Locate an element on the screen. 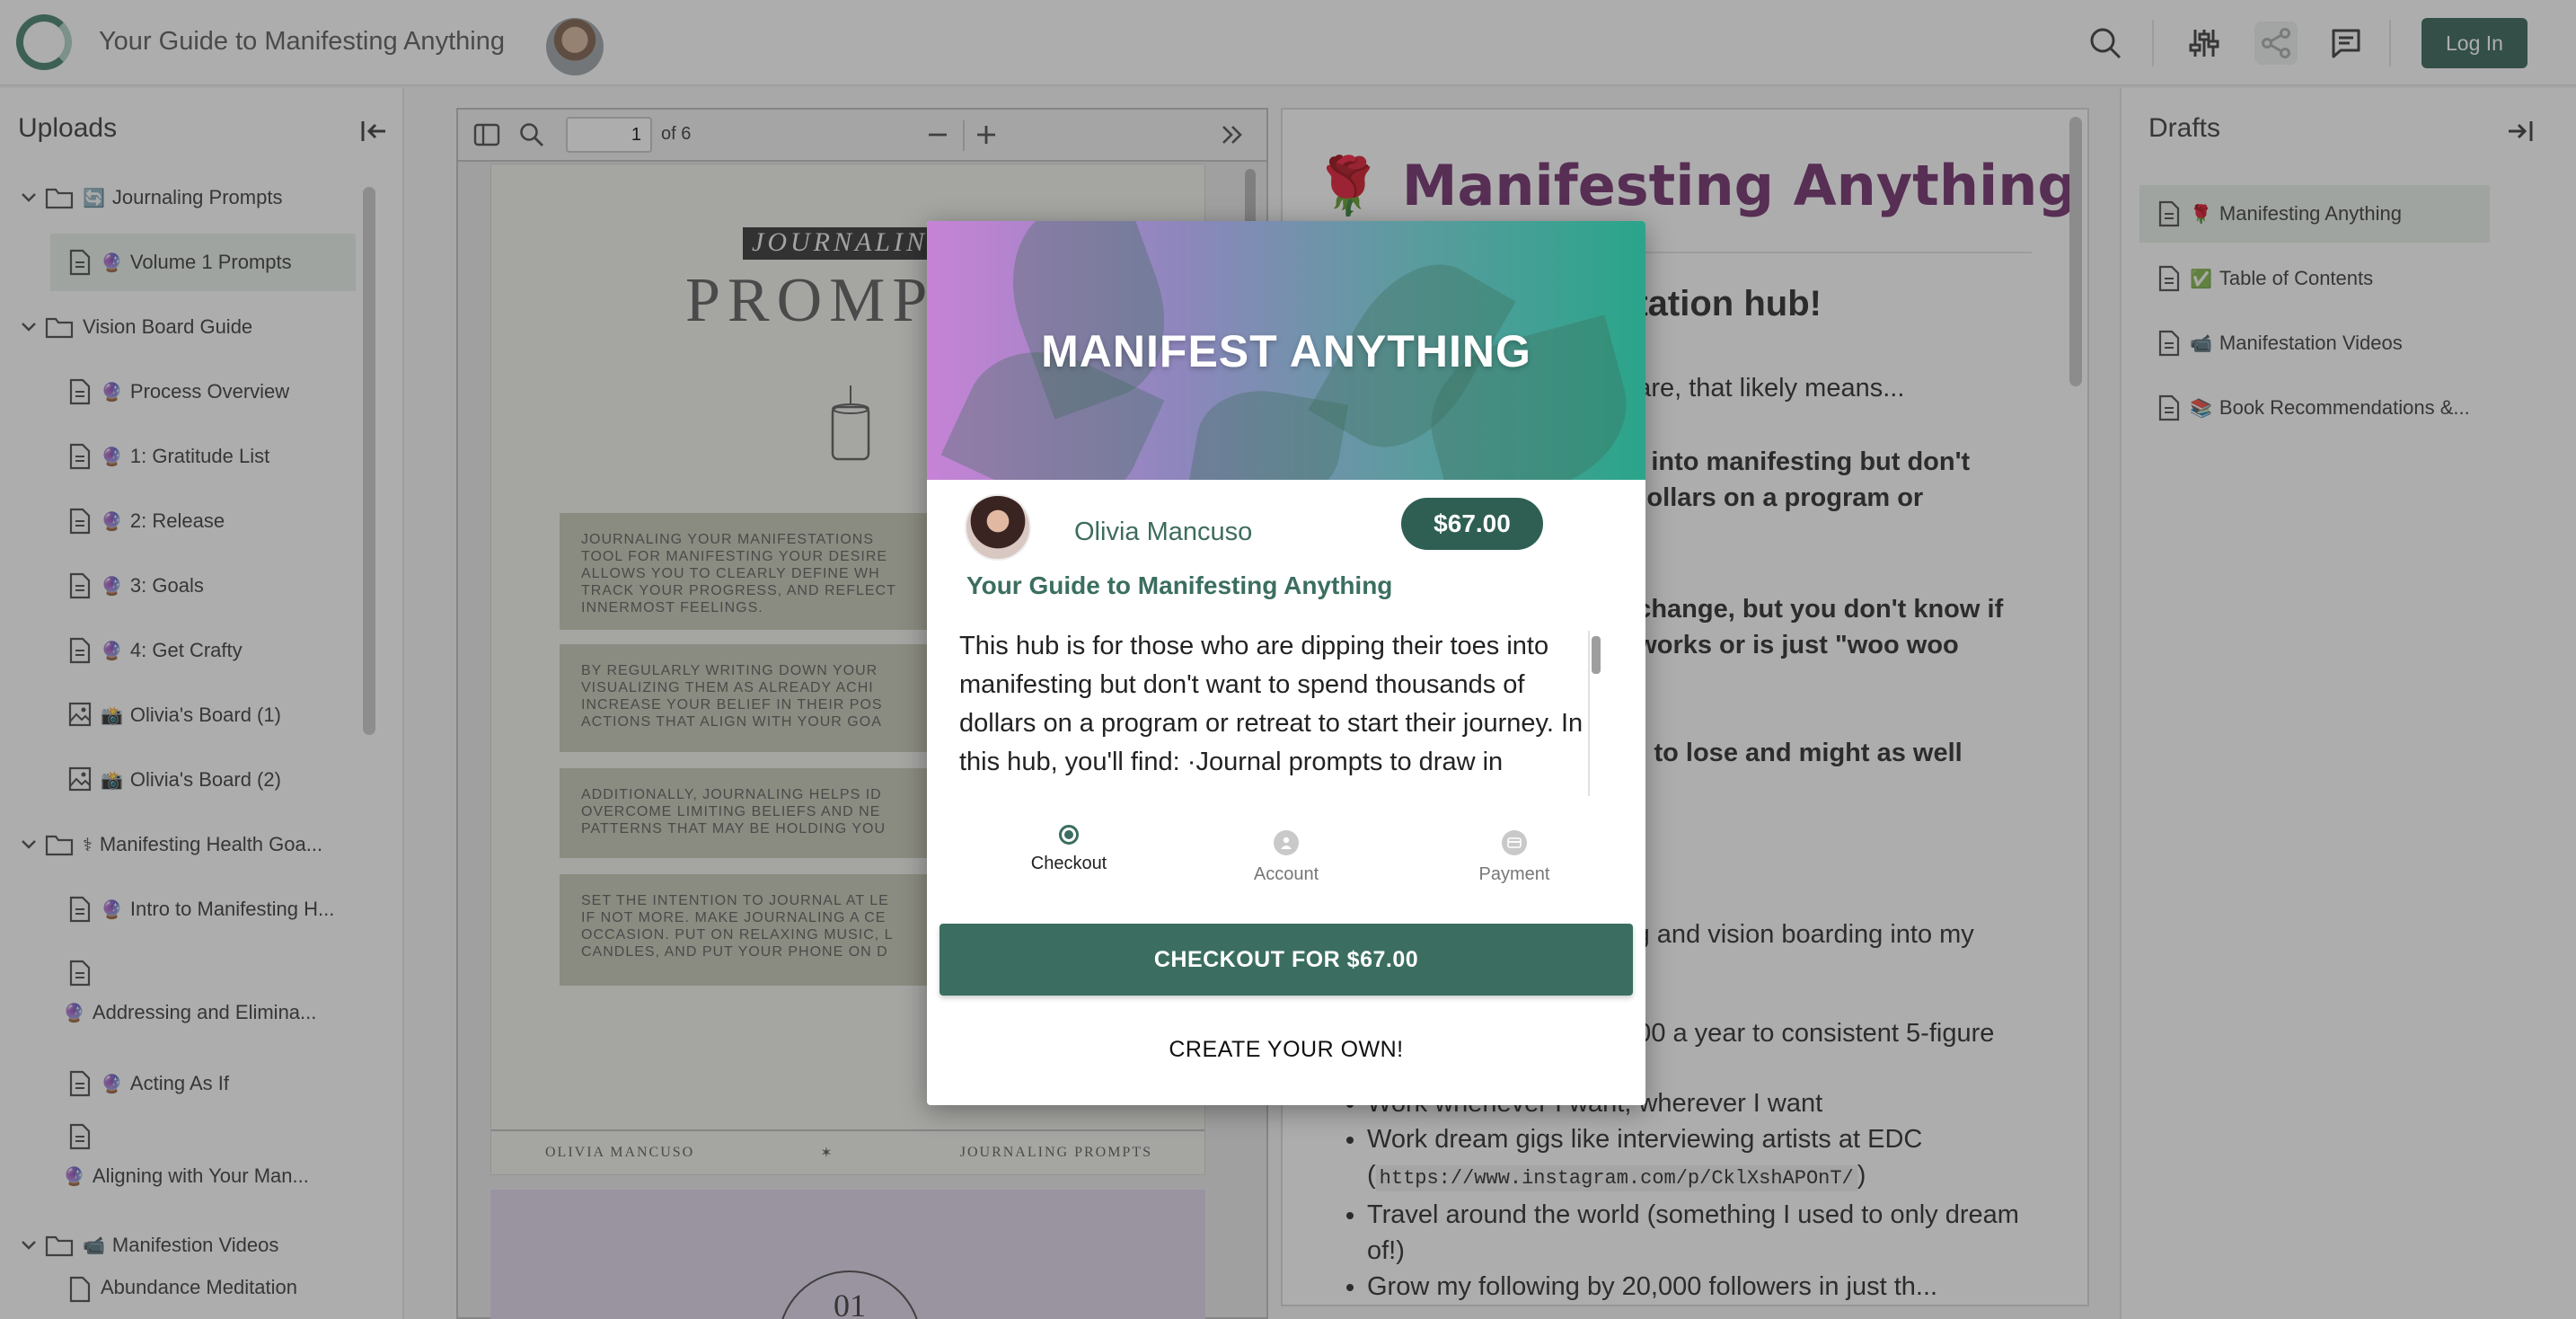 This screenshot has width=2576, height=1319. step-label: Checkout is located at coordinates (1068, 863).